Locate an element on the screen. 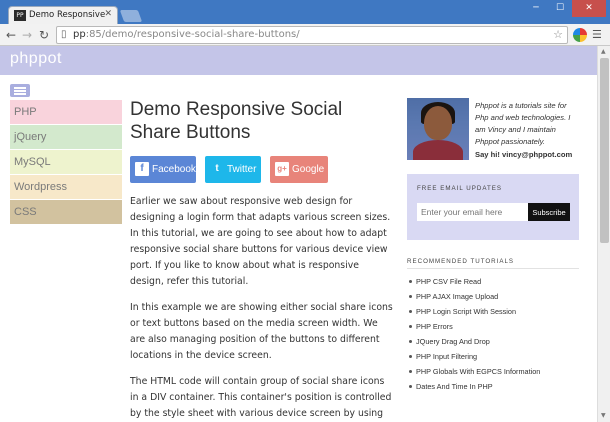 Image resolution: width=610 pixels, height=422 pixels. email-signup-box: FREE EMAIL UPDATES Subscribe is located at coordinates (493, 207).